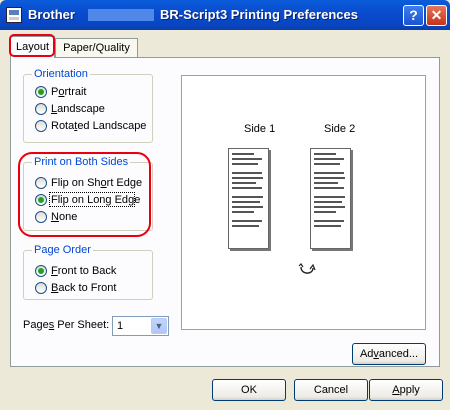 Image resolution: width=450 pixels, height=410 pixels. What do you see at coordinates (413, 15) in the screenshot?
I see `help-button: ?` at bounding box center [413, 15].